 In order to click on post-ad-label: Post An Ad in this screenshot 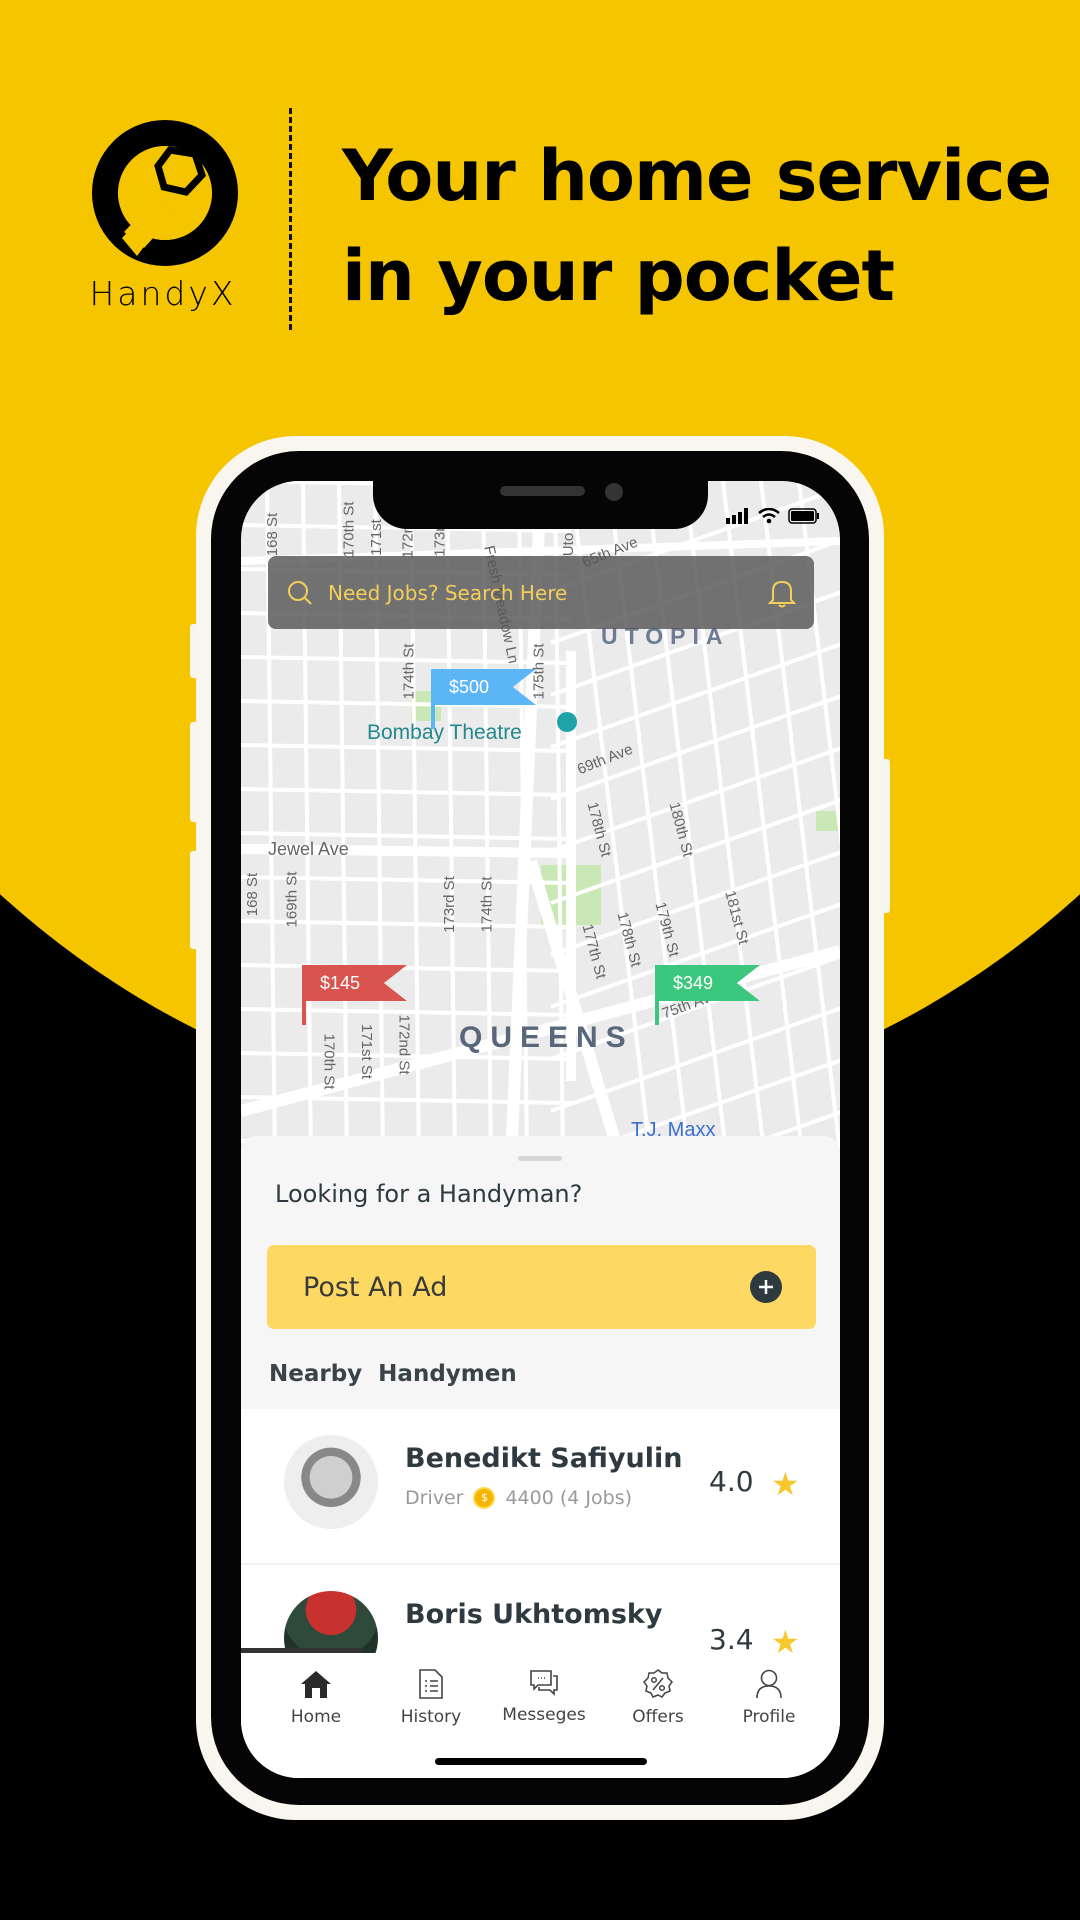, I will do `click(375, 1287)`.